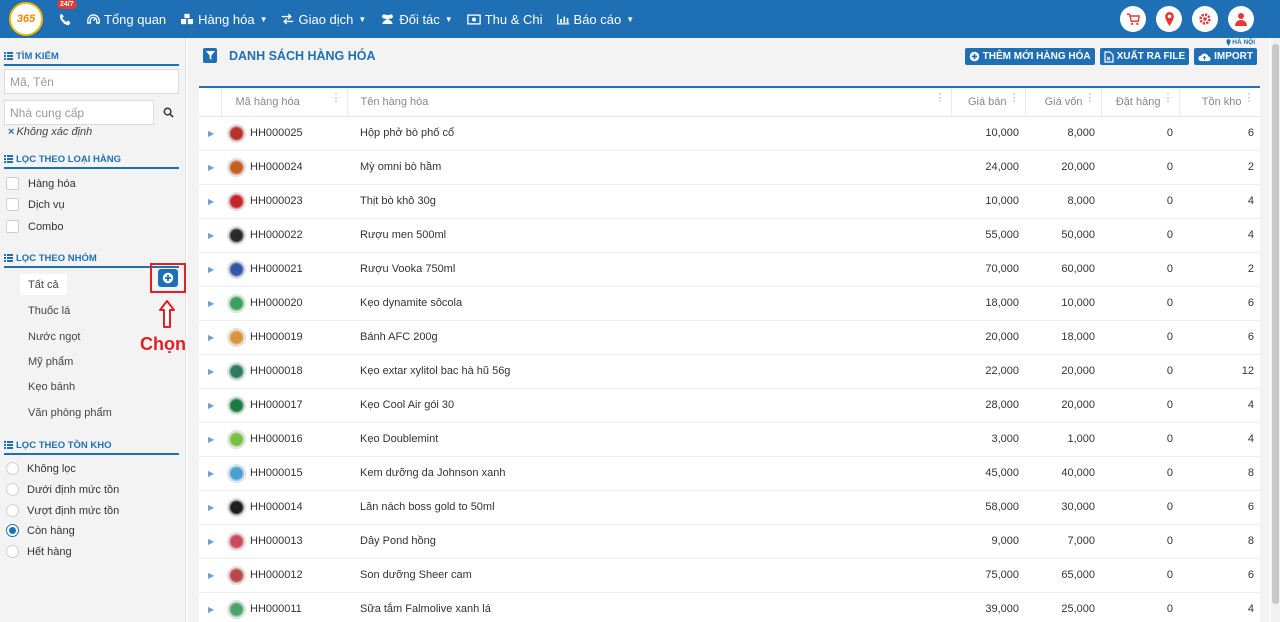 This screenshot has width=1280, height=622. What do you see at coordinates (729, 541) in the screenshot?
I see `table-row: ▶ HH000013 Dây Pond hồng 9,000 7,000 0 8` at bounding box center [729, 541].